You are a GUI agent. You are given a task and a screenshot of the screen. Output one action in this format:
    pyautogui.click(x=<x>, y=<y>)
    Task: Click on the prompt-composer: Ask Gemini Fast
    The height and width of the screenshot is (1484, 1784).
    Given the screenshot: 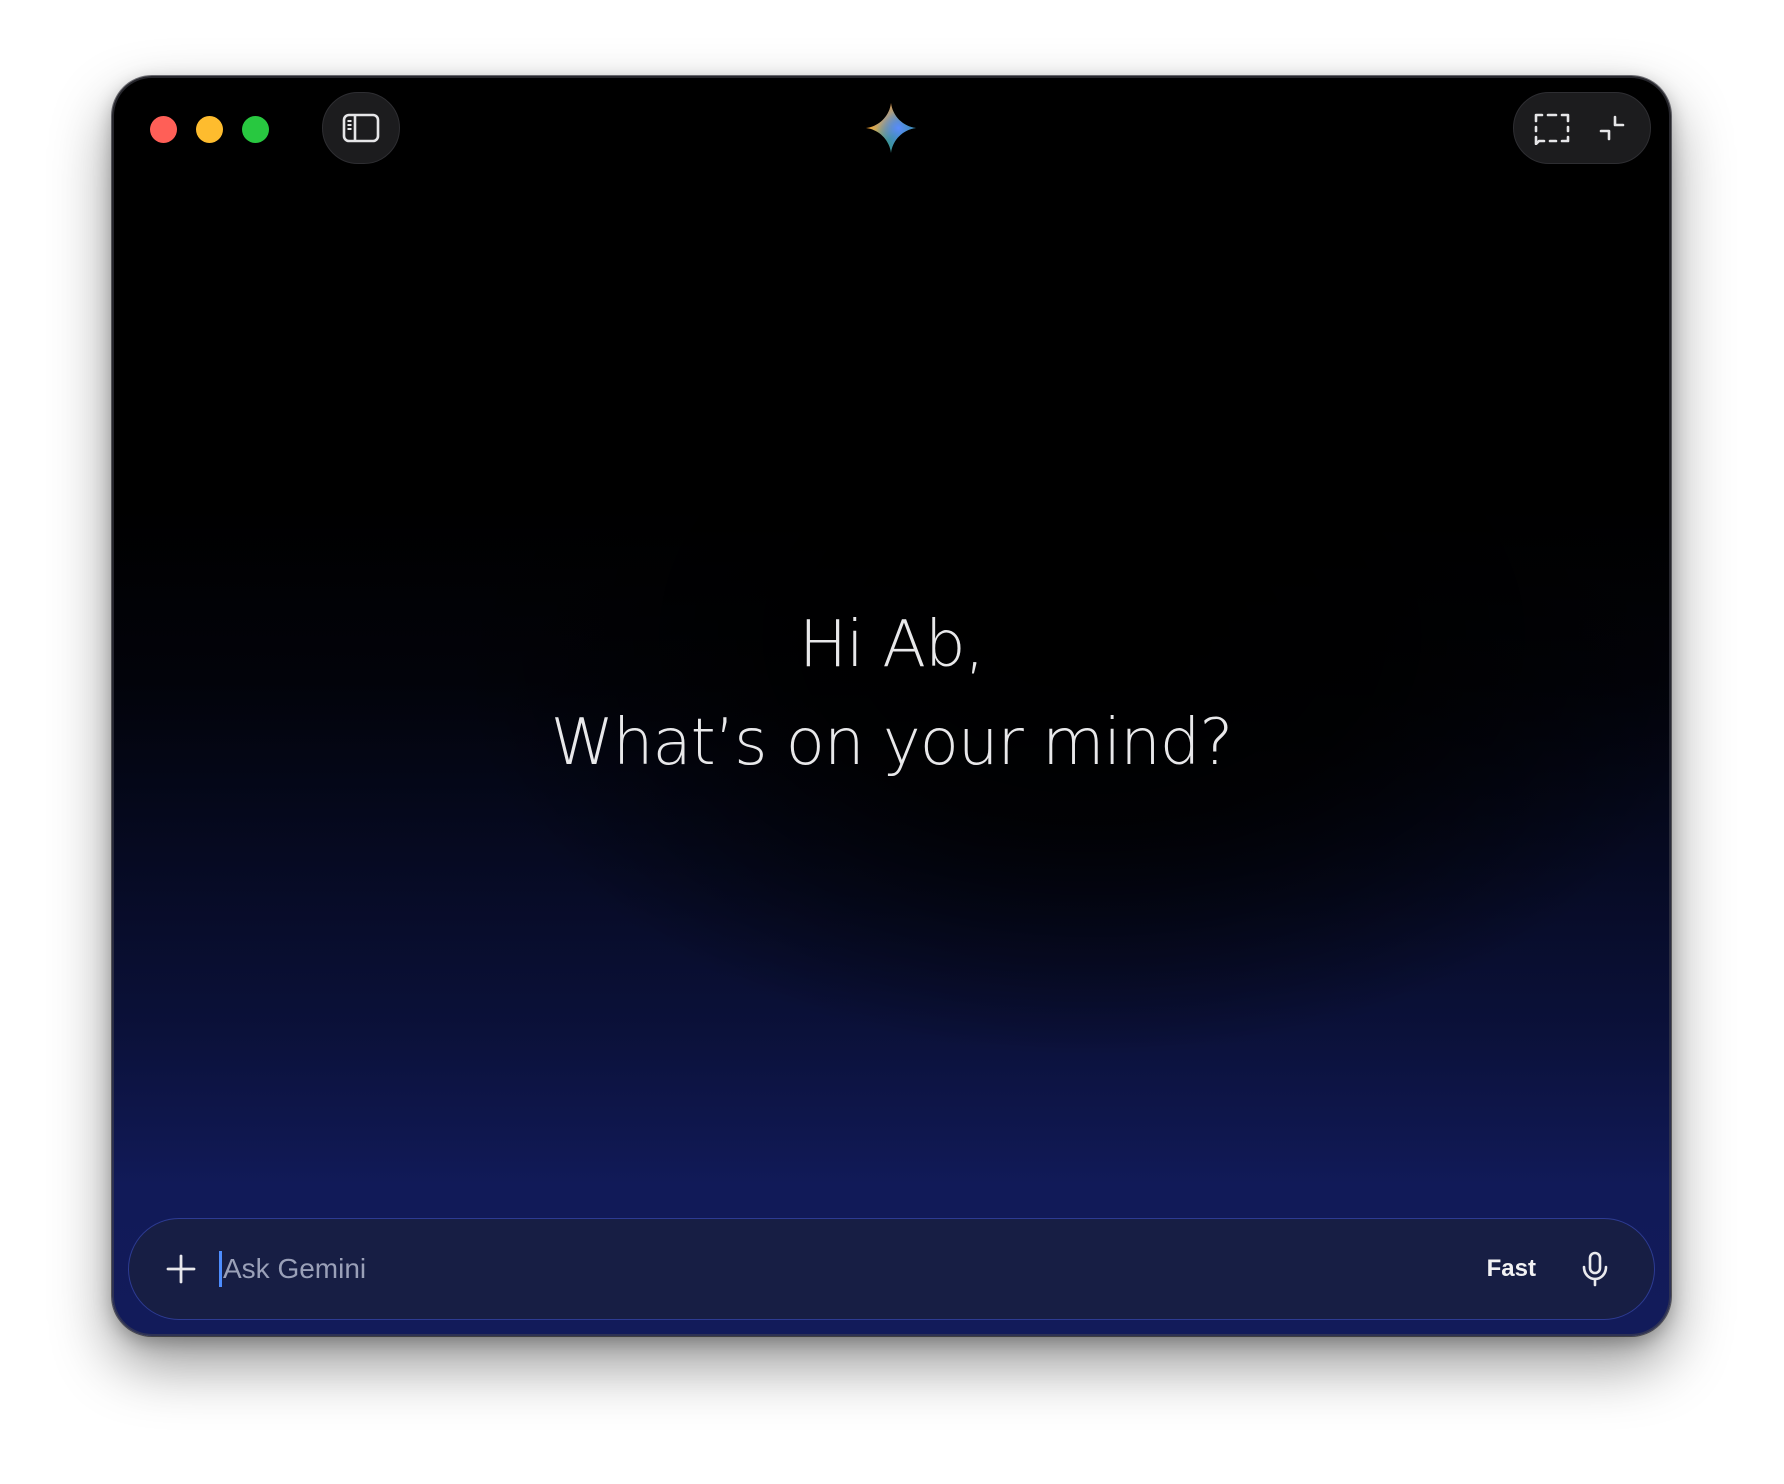 What is the action you would take?
    pyautogui.click(x=891, y=1269)
    